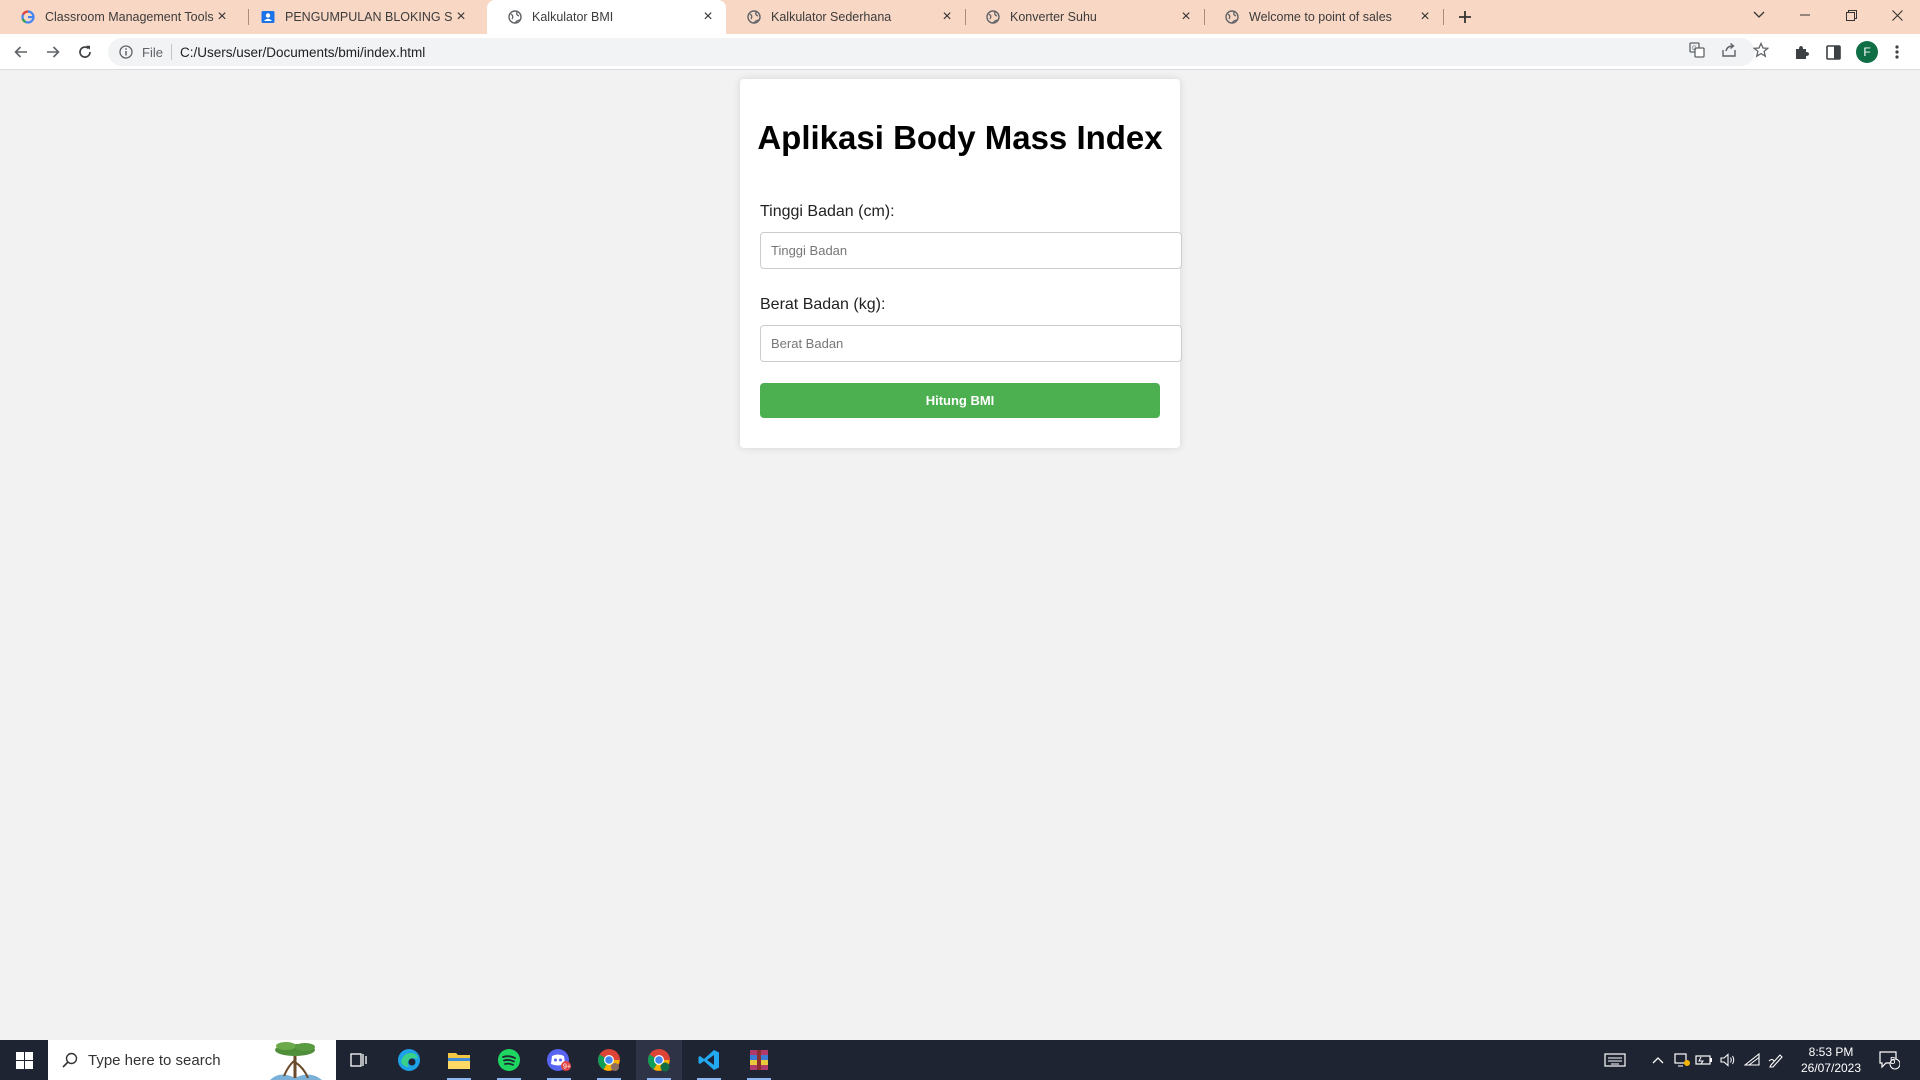  I want to click on spotify-icon, so click(509, 1060).